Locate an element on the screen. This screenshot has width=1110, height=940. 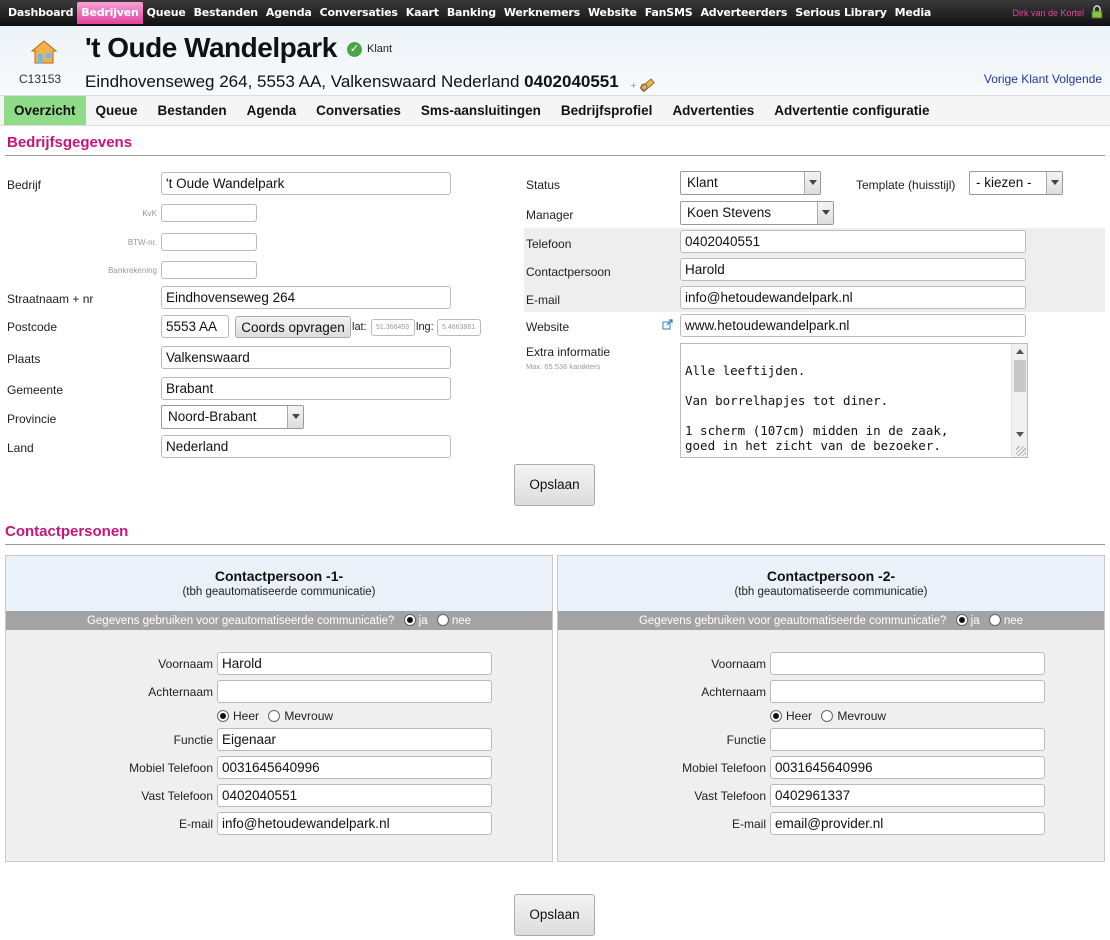
company-id: C13153 is located at coordinates (40, 79).